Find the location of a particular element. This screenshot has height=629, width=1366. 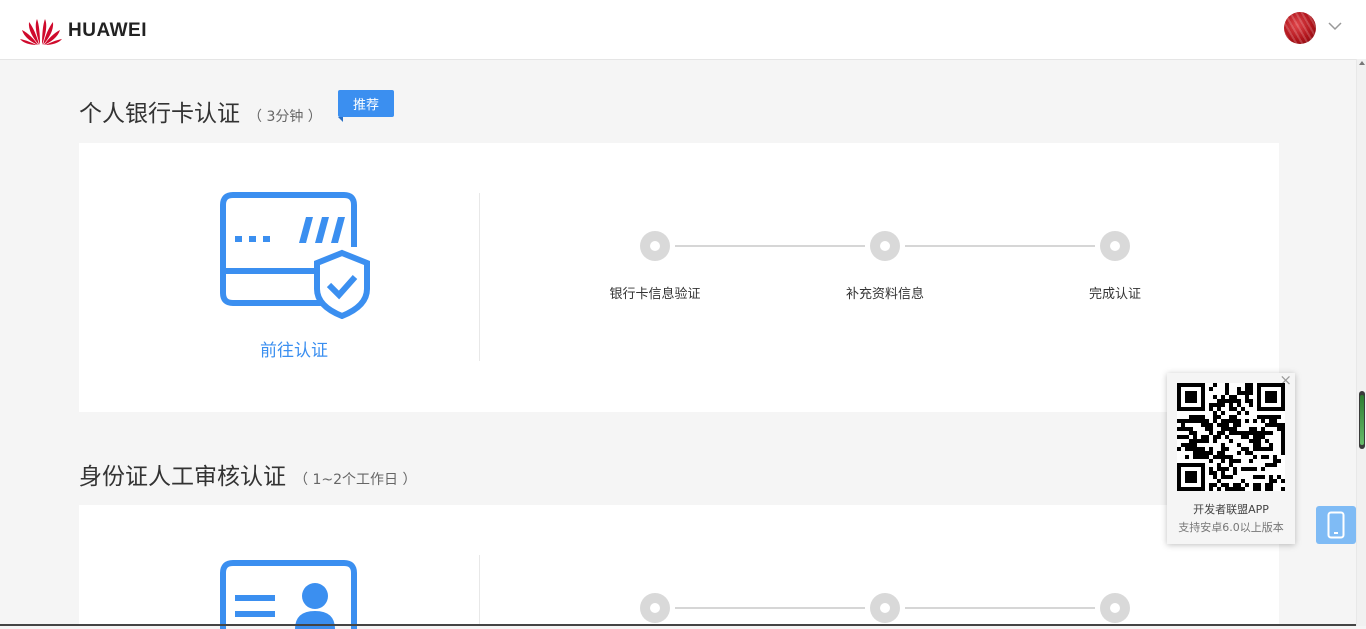

qr-app-subtitle: 支持安卓6.0以上版本 is located at coordinates (1231, 527).